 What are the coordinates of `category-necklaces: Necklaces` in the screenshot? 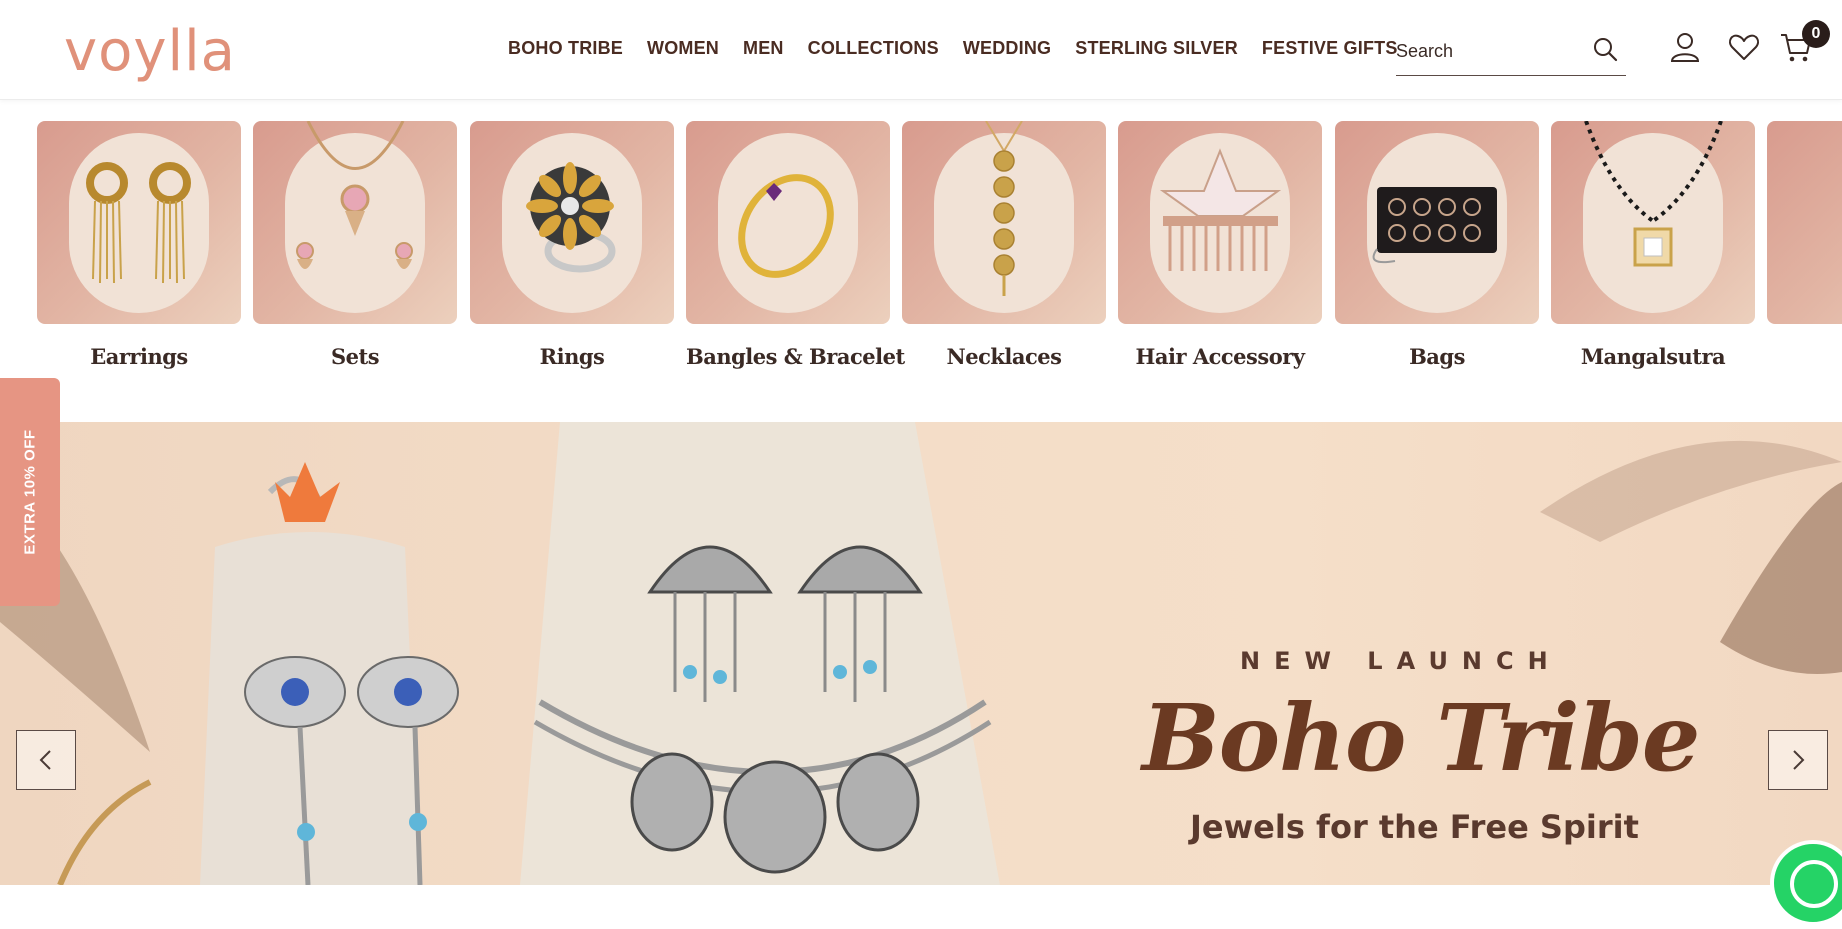 It's located at (1004, 245).